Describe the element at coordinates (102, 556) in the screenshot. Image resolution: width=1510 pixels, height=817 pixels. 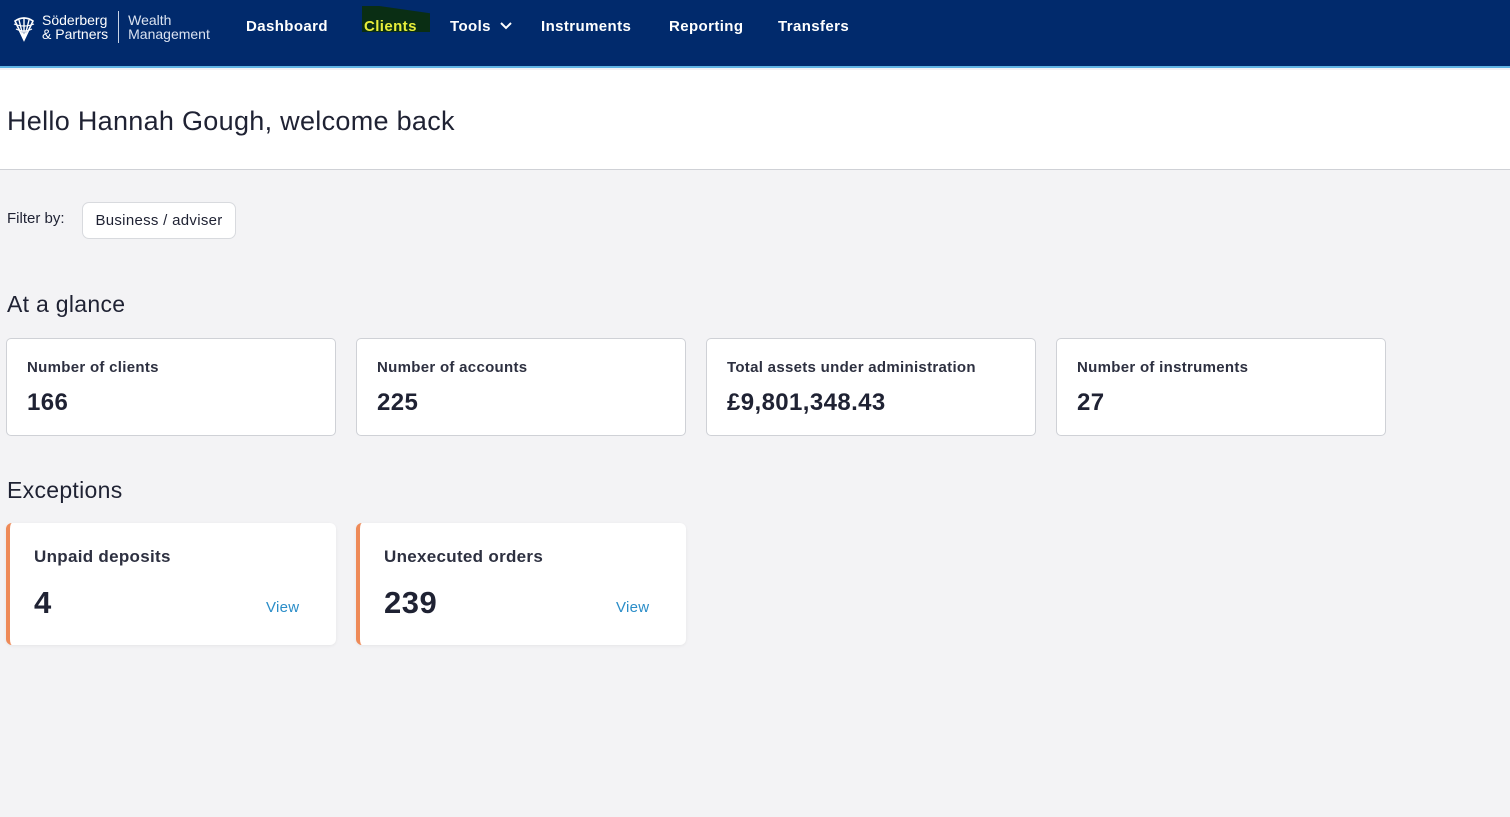
I see `exception-label: Unpaid deposits` at that location.